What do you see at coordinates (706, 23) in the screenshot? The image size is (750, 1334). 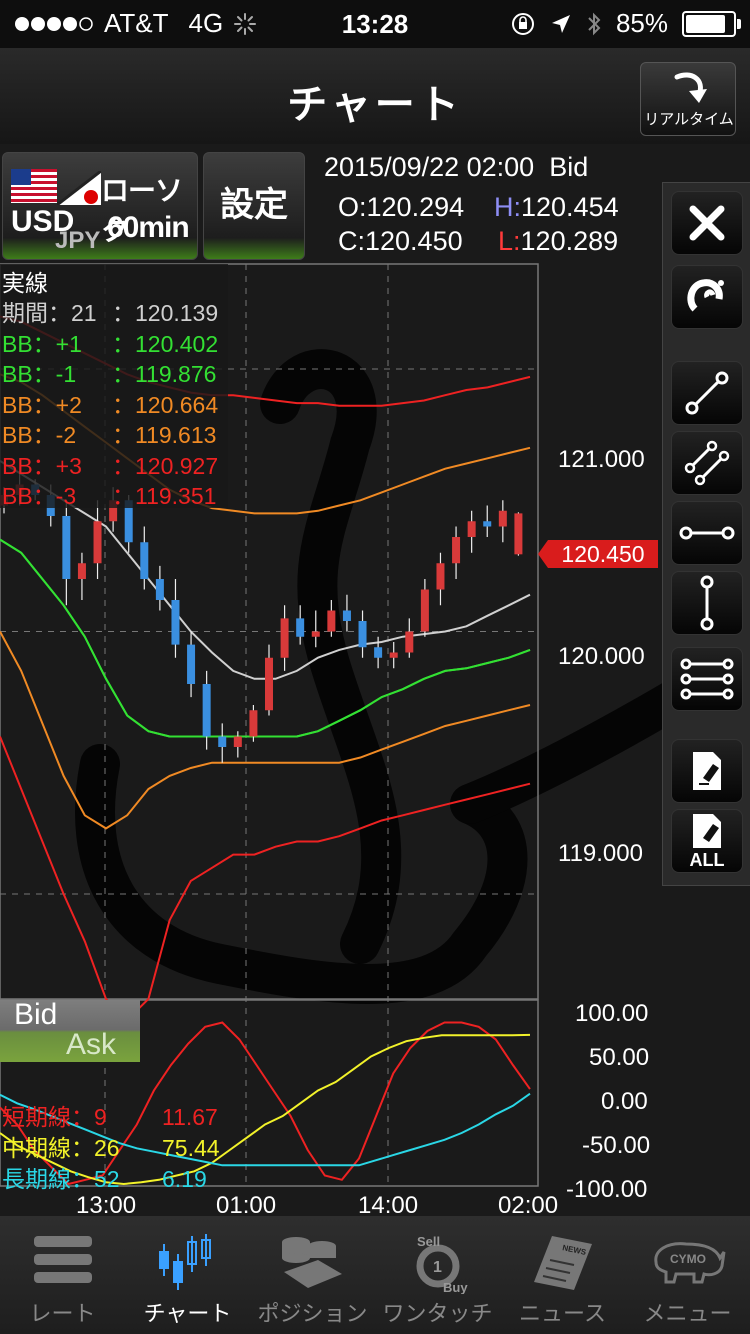 I see `battery-fill` at bounding box center [706, 23].